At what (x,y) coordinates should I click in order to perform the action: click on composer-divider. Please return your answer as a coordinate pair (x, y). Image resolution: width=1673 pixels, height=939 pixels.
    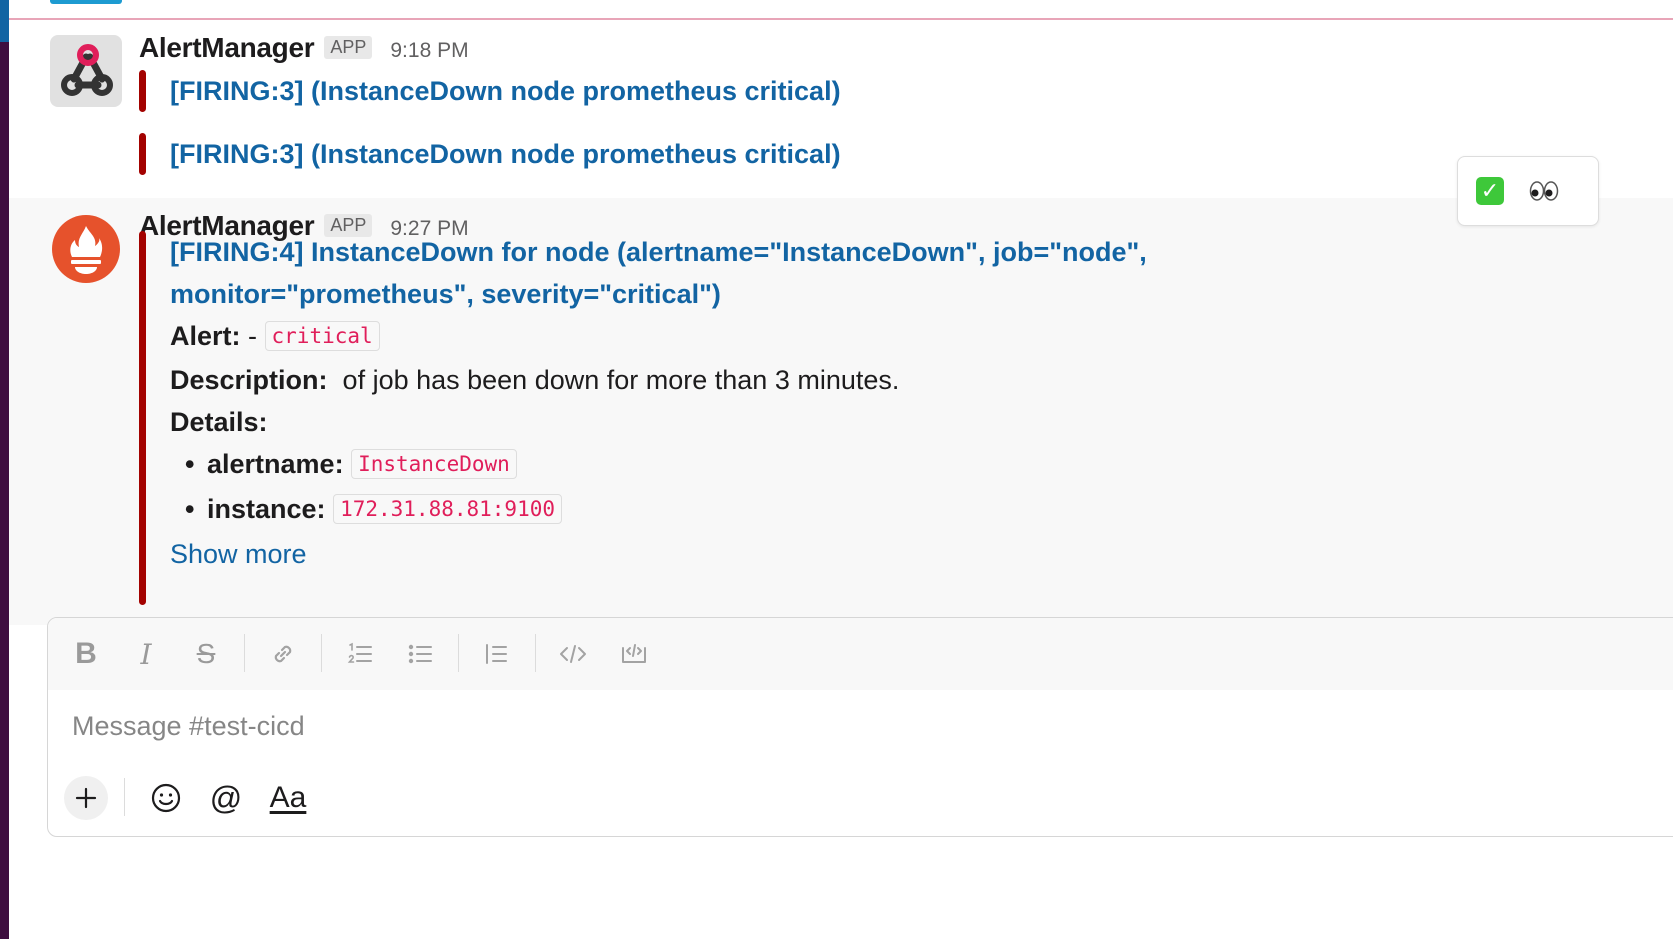
    Looking at the image, I should click on (124, 797).